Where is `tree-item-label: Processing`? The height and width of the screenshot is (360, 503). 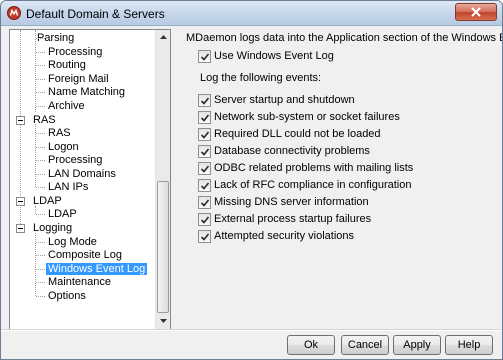 tree-item-label: Processing is located at coordinates (75, 52).